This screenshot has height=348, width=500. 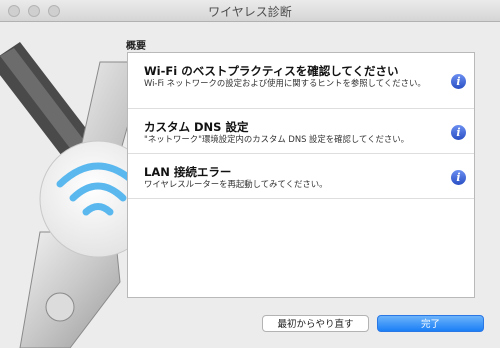 What do you see at coordinates (430, 323) in the screenshot?
I see `done-button: 完了` at bounding box center [430, 323].